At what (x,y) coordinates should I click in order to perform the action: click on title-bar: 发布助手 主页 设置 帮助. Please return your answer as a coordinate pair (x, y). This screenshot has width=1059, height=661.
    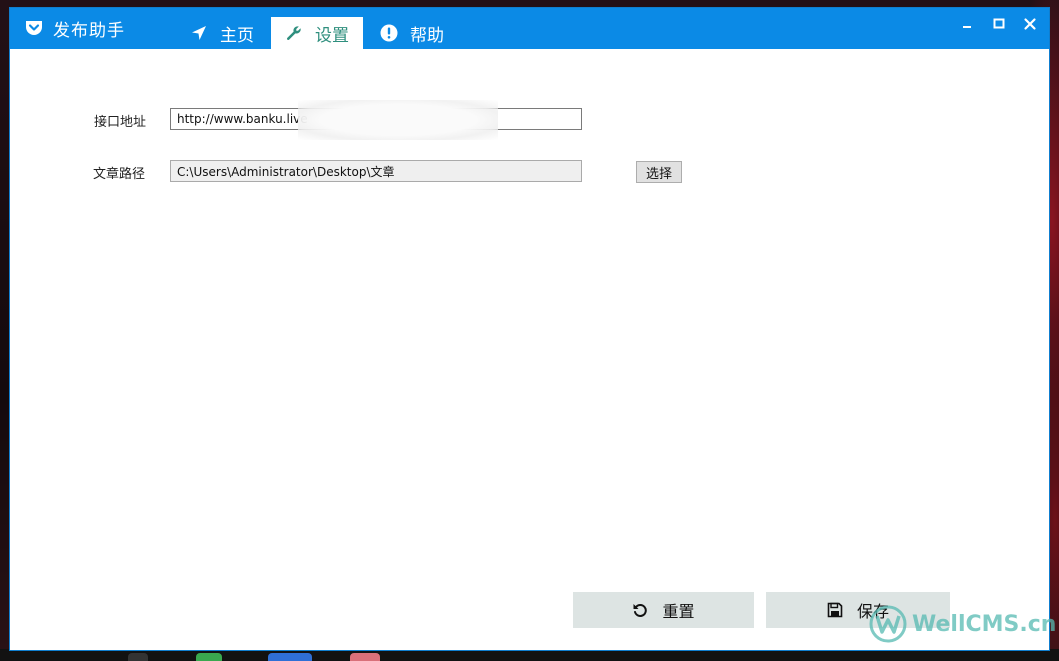
    Looking at the image, I should click on (529, 28).